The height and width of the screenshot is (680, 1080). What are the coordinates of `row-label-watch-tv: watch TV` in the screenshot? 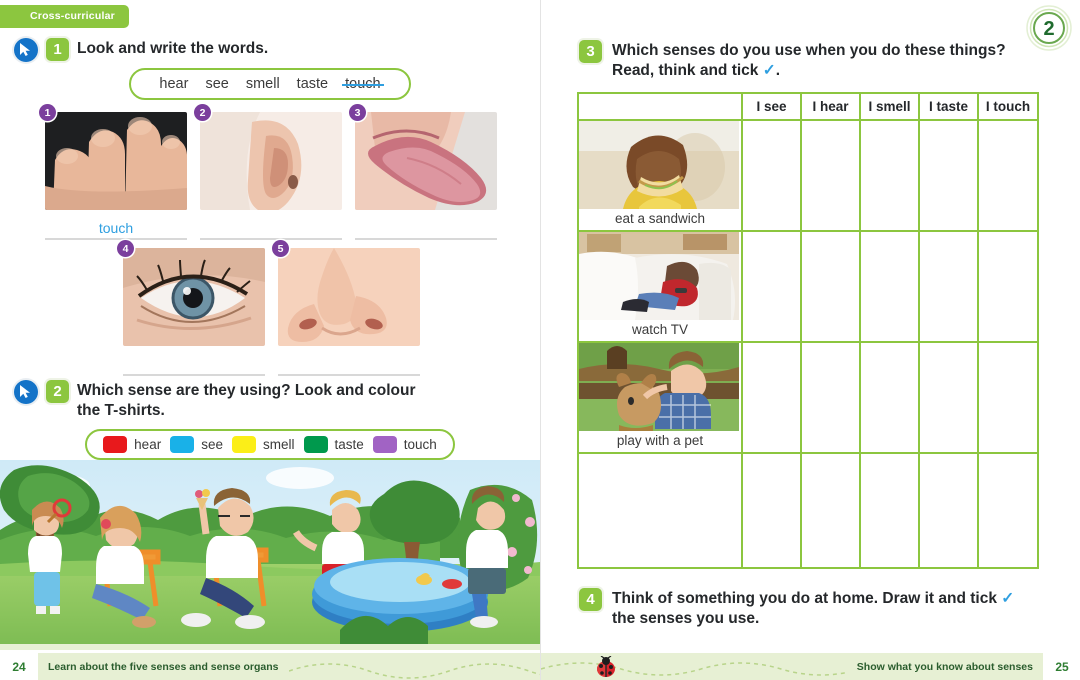 It's located at (660, 329).